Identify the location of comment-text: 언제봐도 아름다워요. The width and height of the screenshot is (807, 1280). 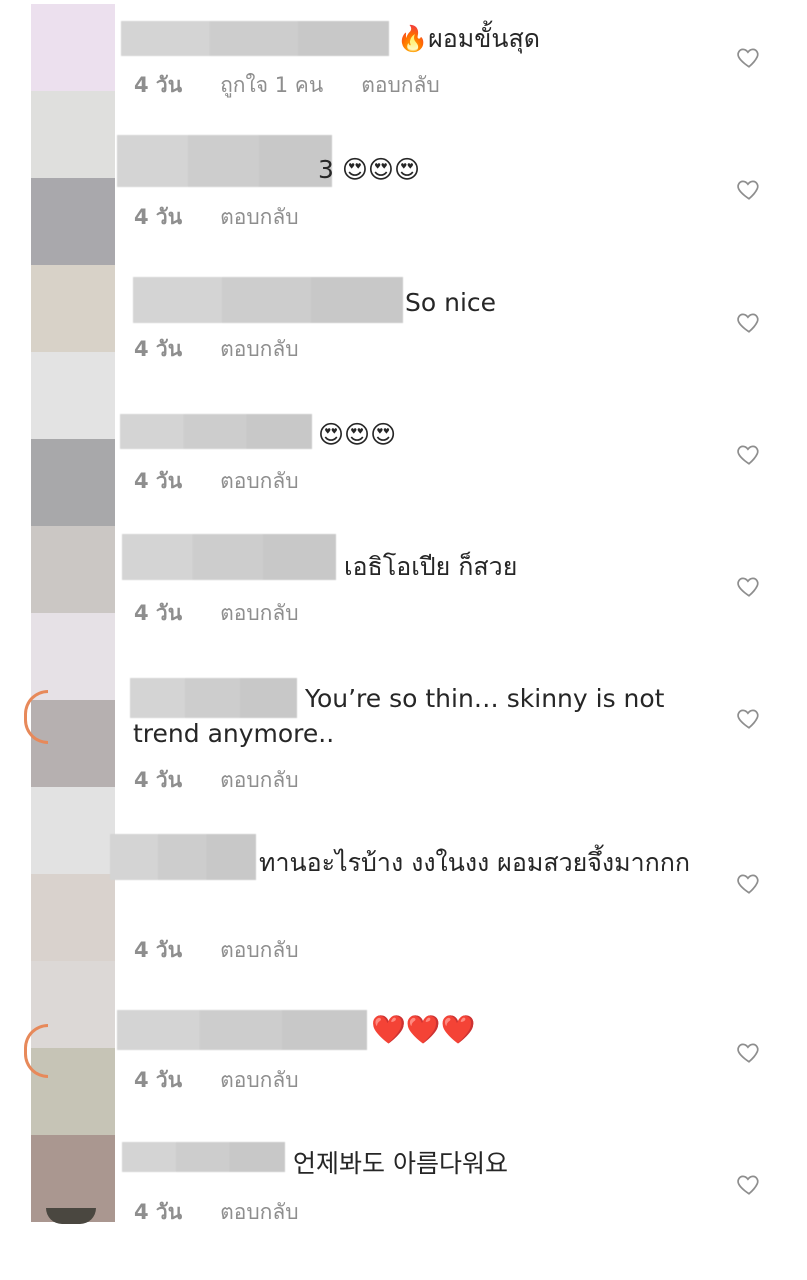
(400, 1163).